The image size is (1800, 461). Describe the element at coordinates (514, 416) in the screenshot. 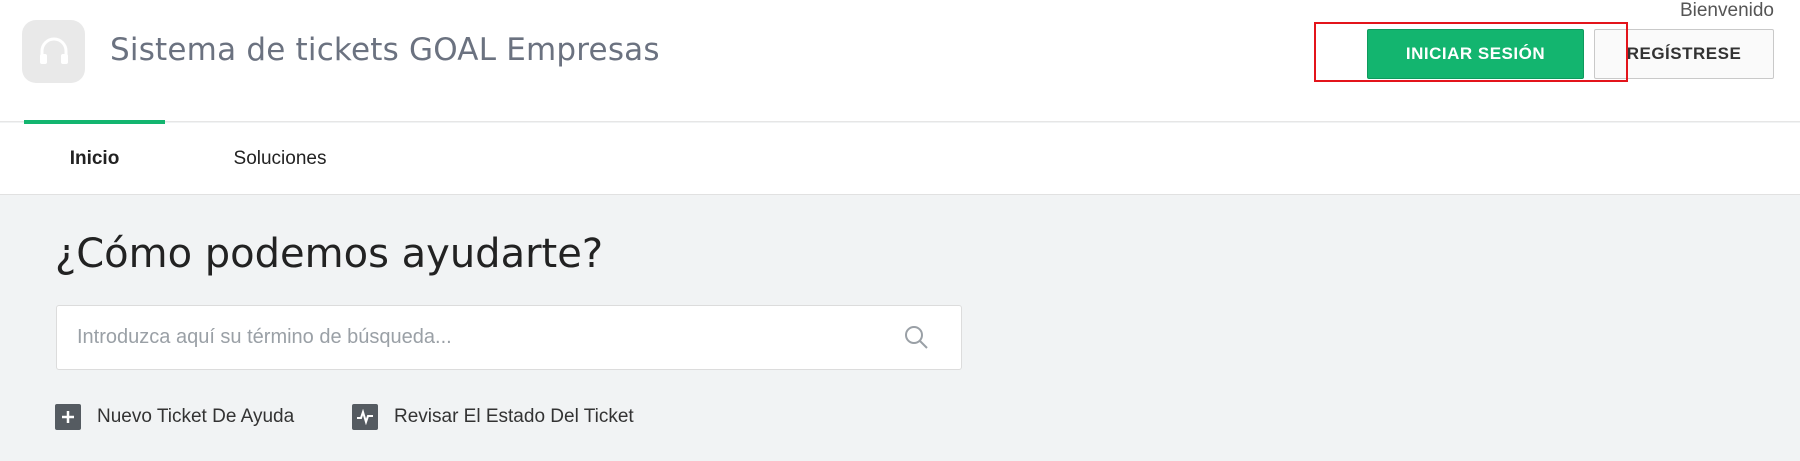

I see `check-ticket-status-label: Revisar El Estado Del Ticket` at that location.